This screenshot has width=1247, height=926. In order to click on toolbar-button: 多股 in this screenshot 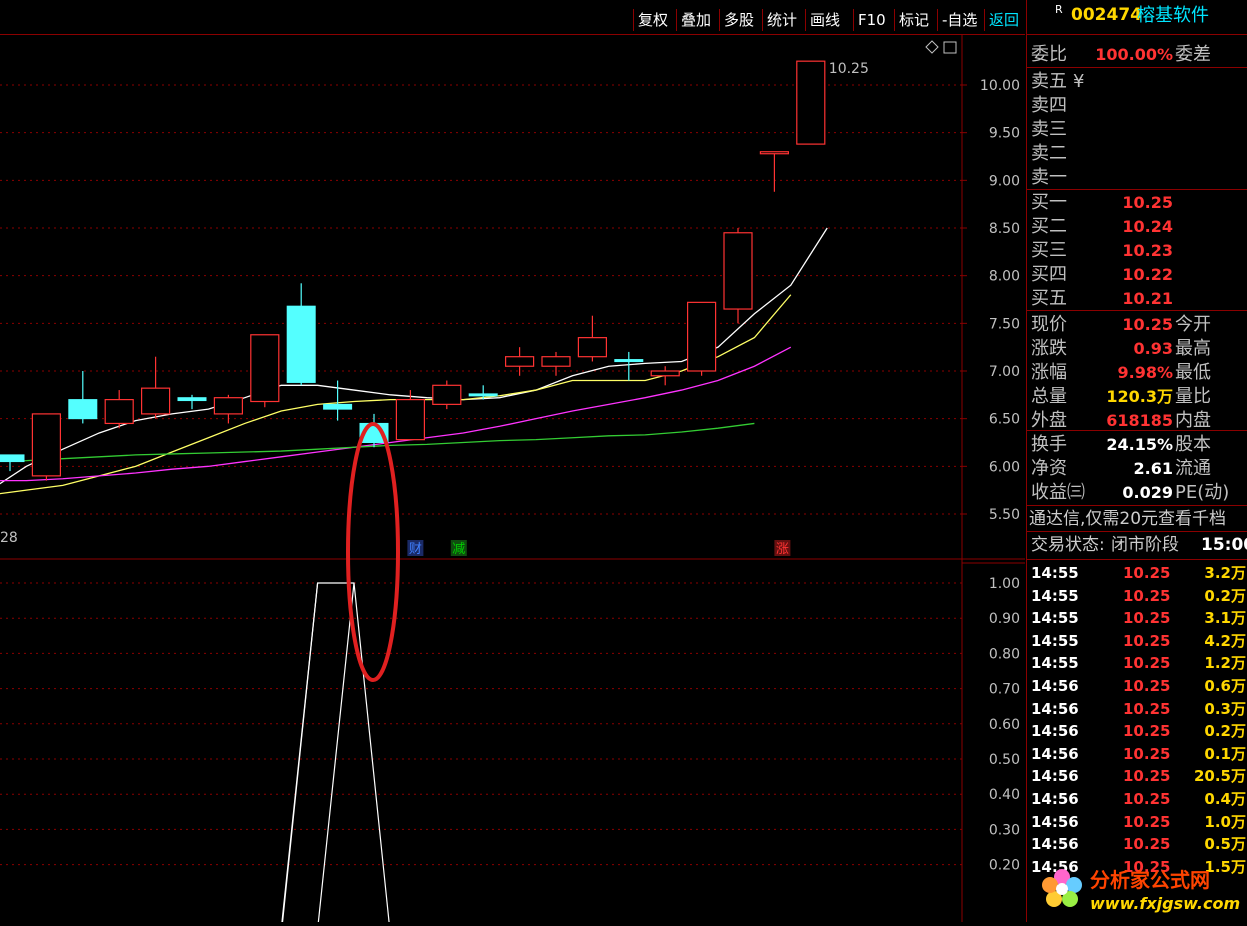, I will do `click(738, 20)`.